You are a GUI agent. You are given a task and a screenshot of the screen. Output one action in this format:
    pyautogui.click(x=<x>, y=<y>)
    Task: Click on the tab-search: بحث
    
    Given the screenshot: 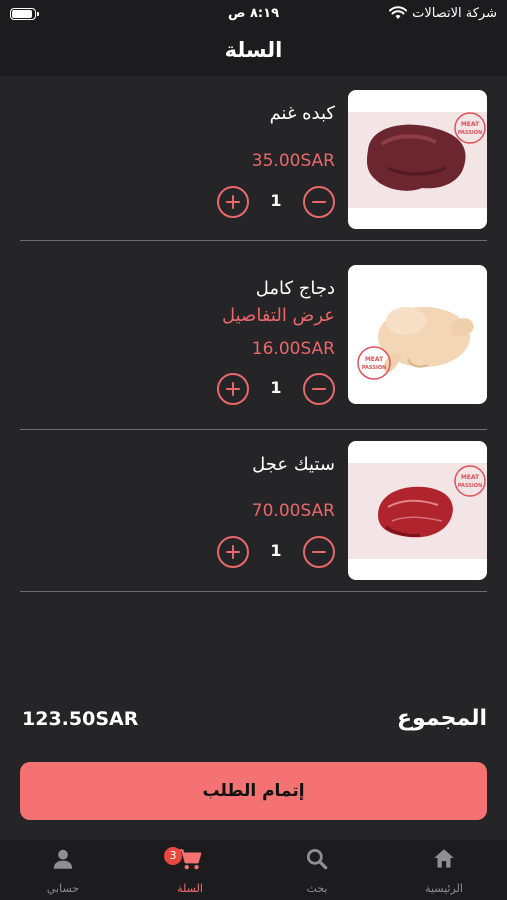 What is the action you would take?
    pyautogui.click(x=317, y=870)
    